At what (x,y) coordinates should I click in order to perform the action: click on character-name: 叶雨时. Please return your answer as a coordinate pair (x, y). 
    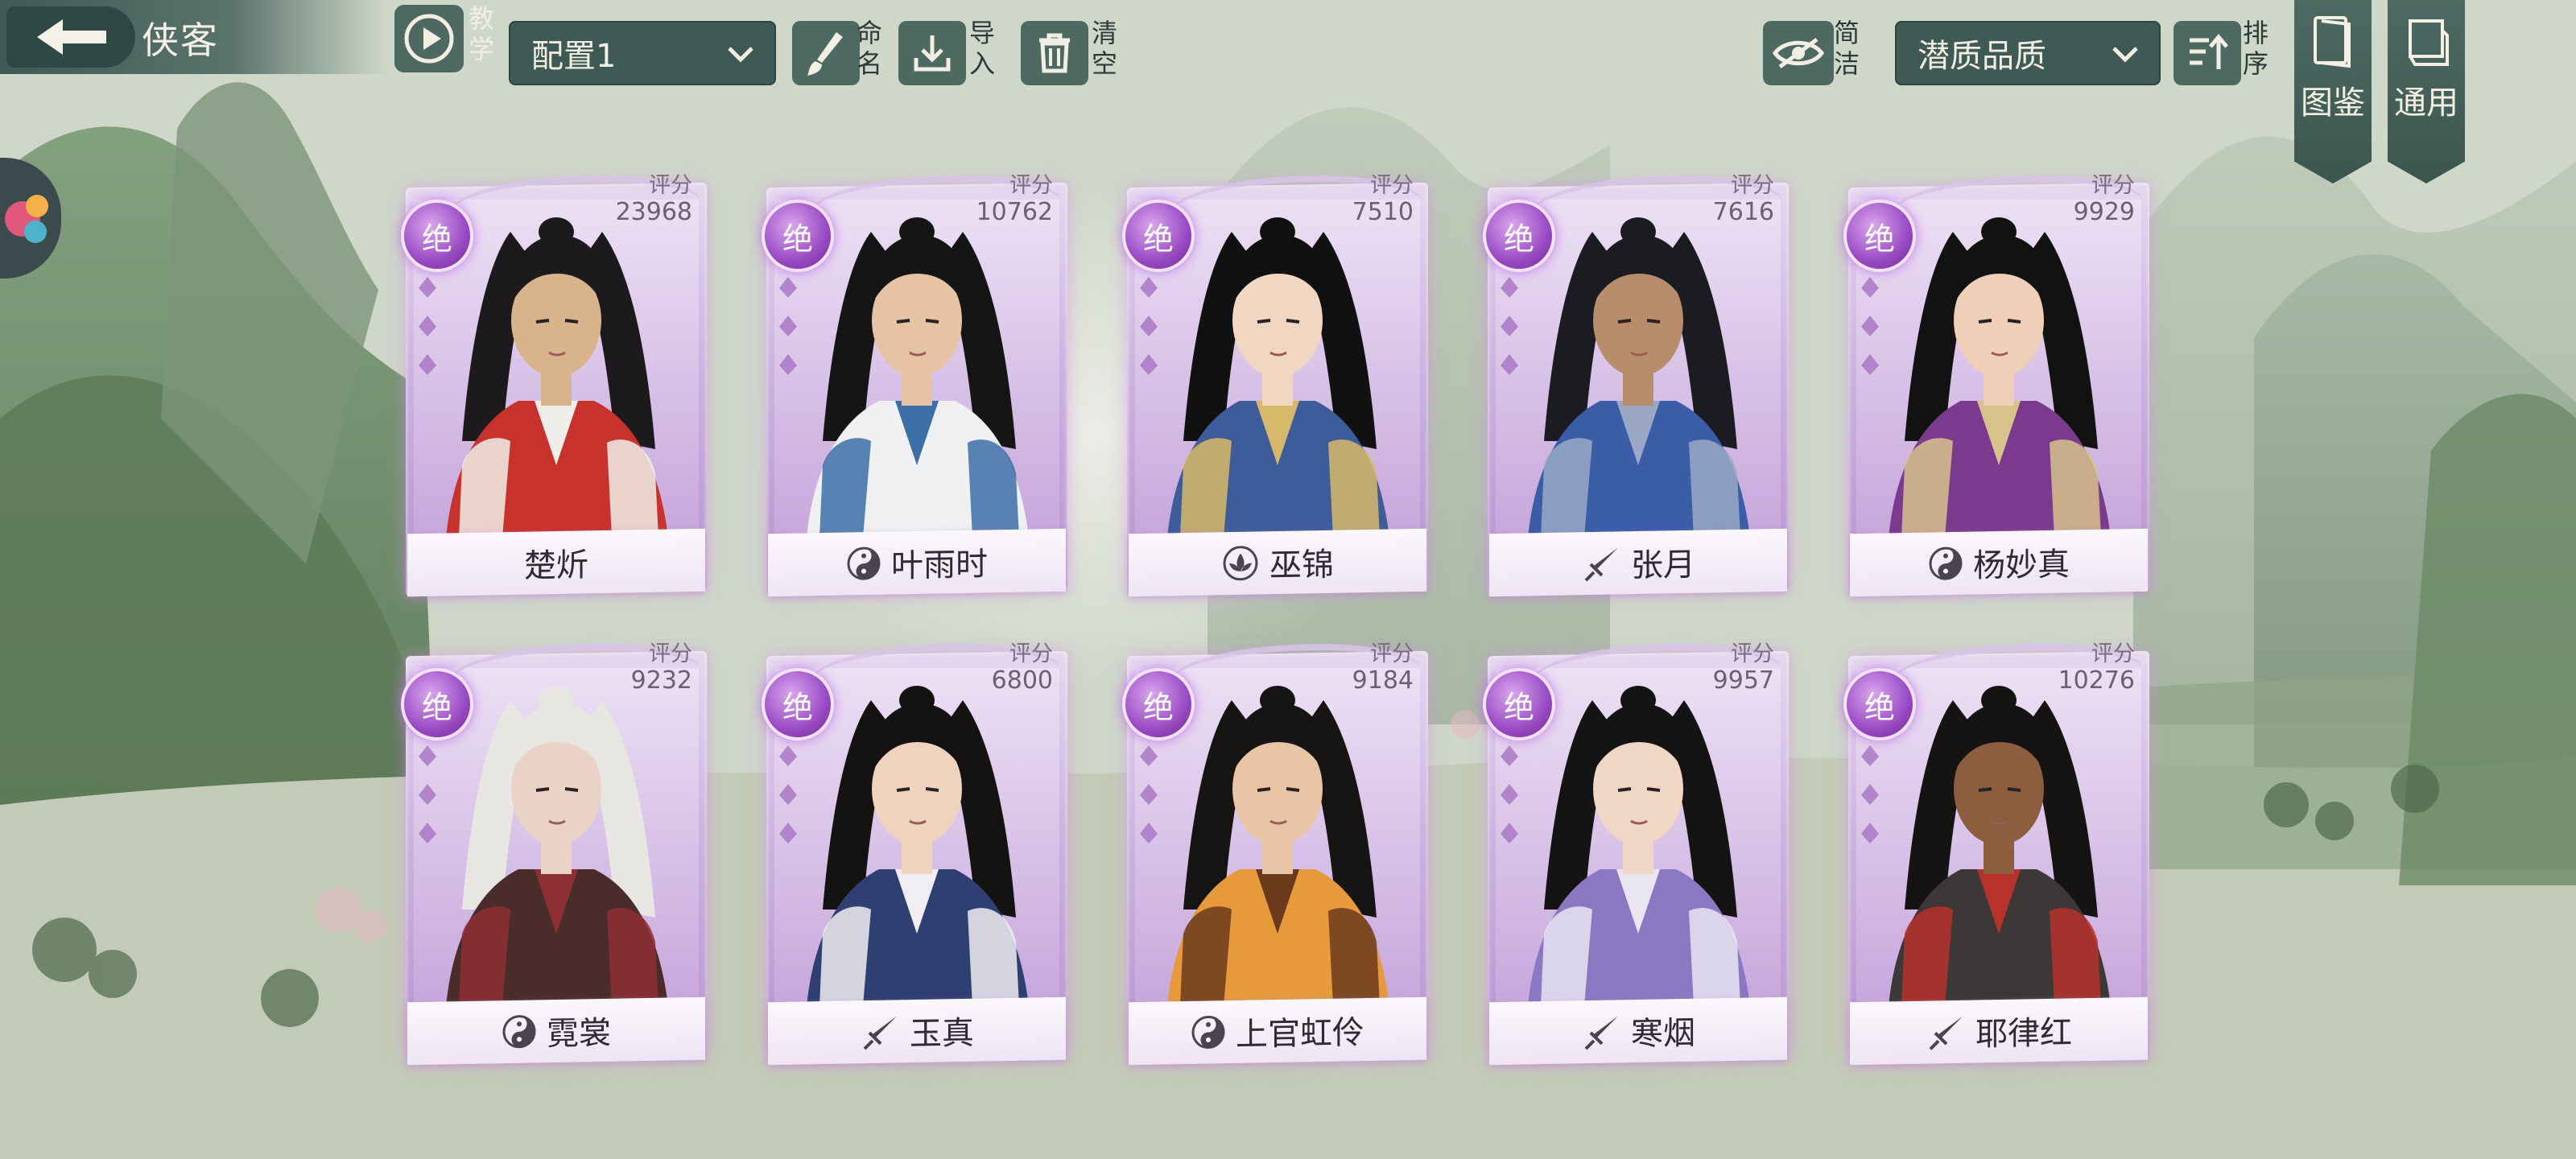
    Looking at the image, I should click on (939, 565).